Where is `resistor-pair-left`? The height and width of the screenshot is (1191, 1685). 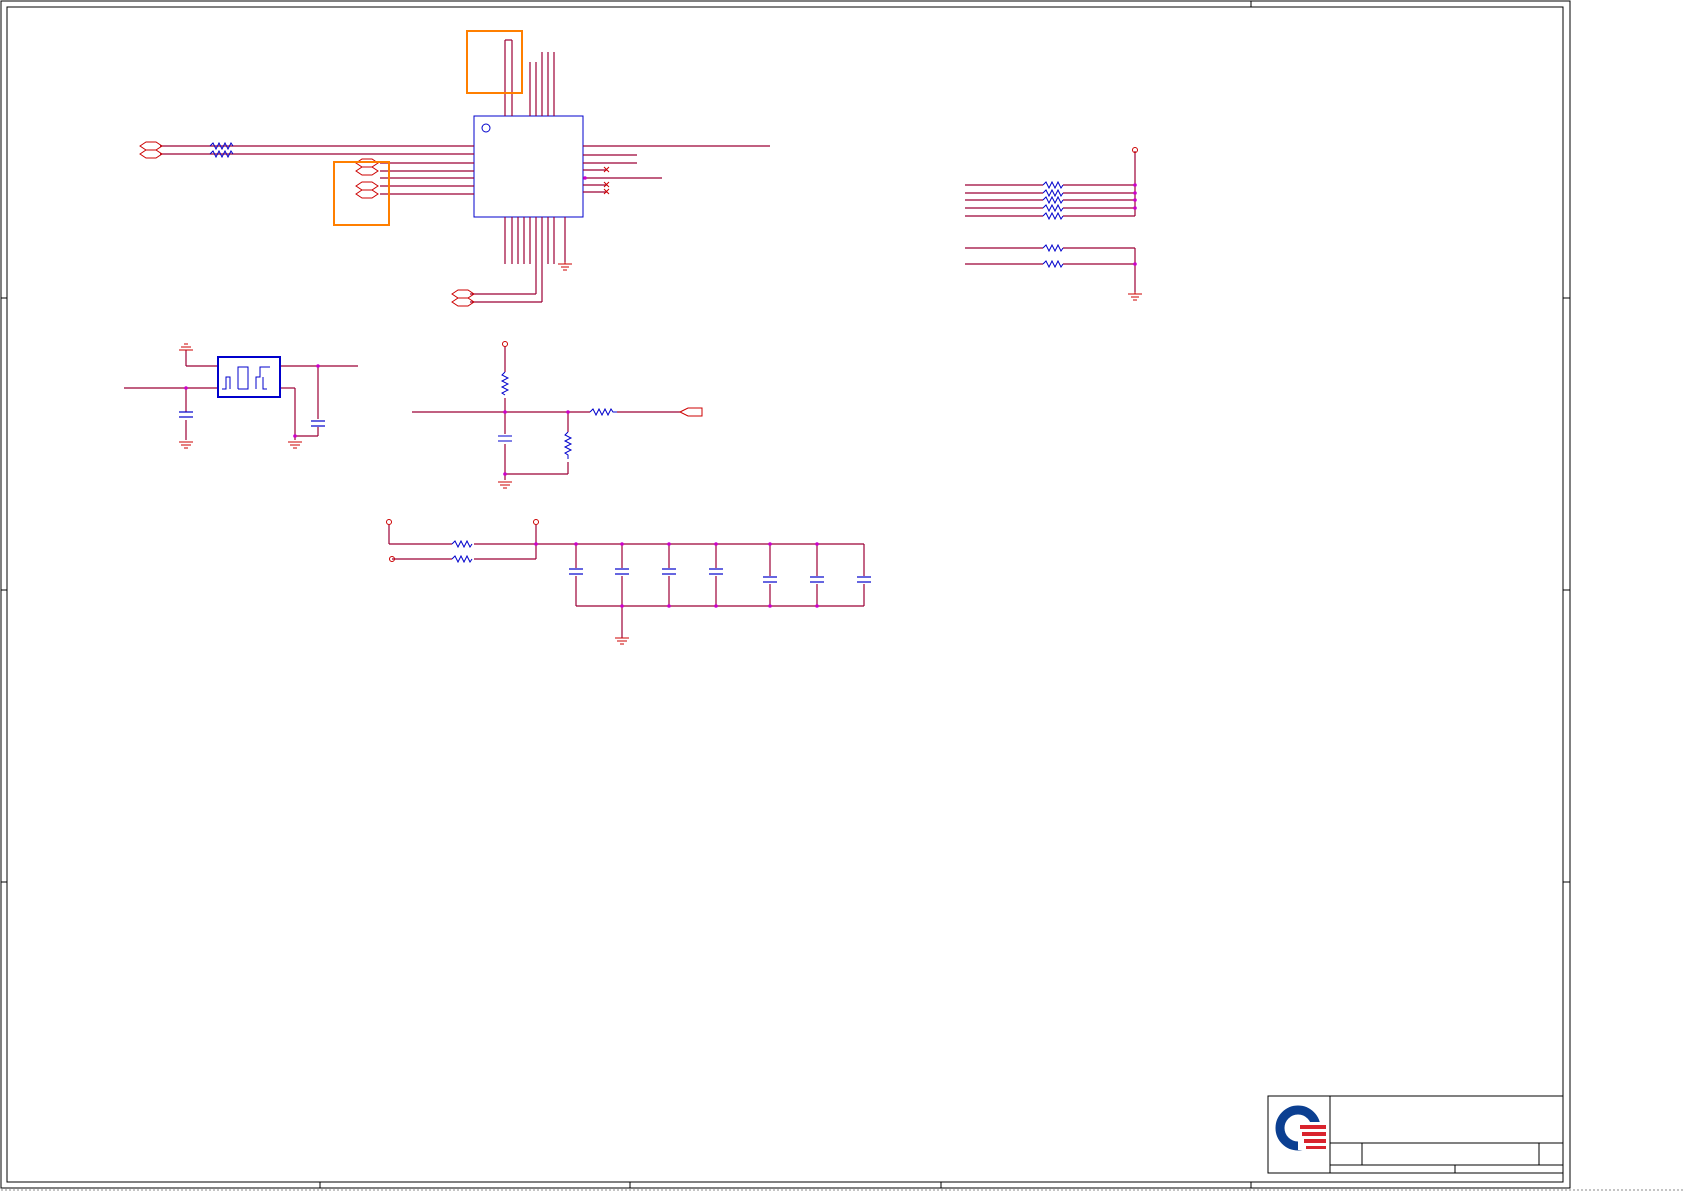
resistor-pair-left is located at coordinates (221, 150).